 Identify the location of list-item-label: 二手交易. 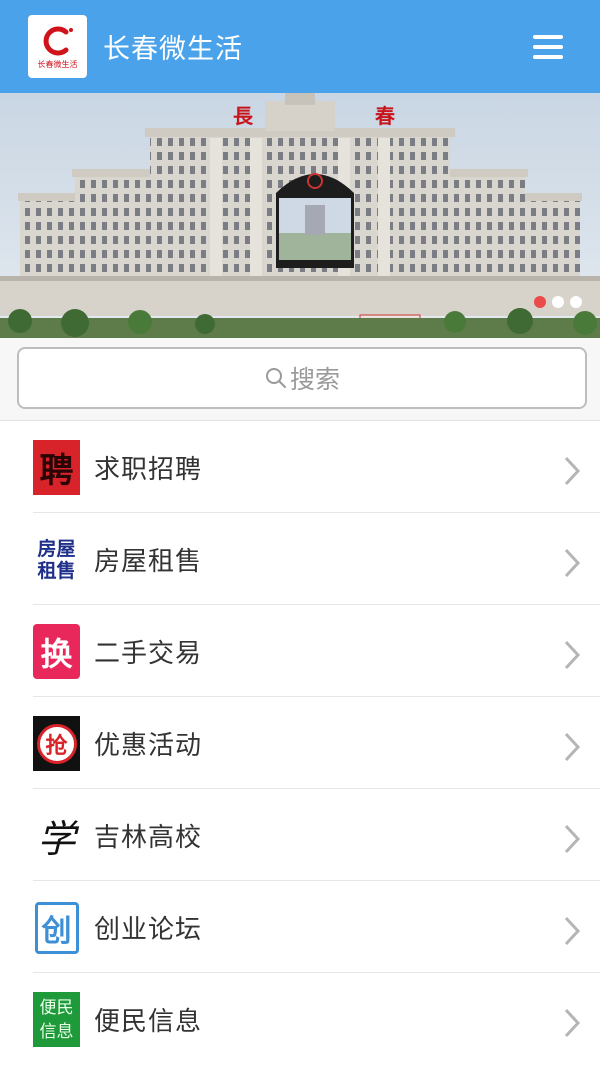
(148, 654).